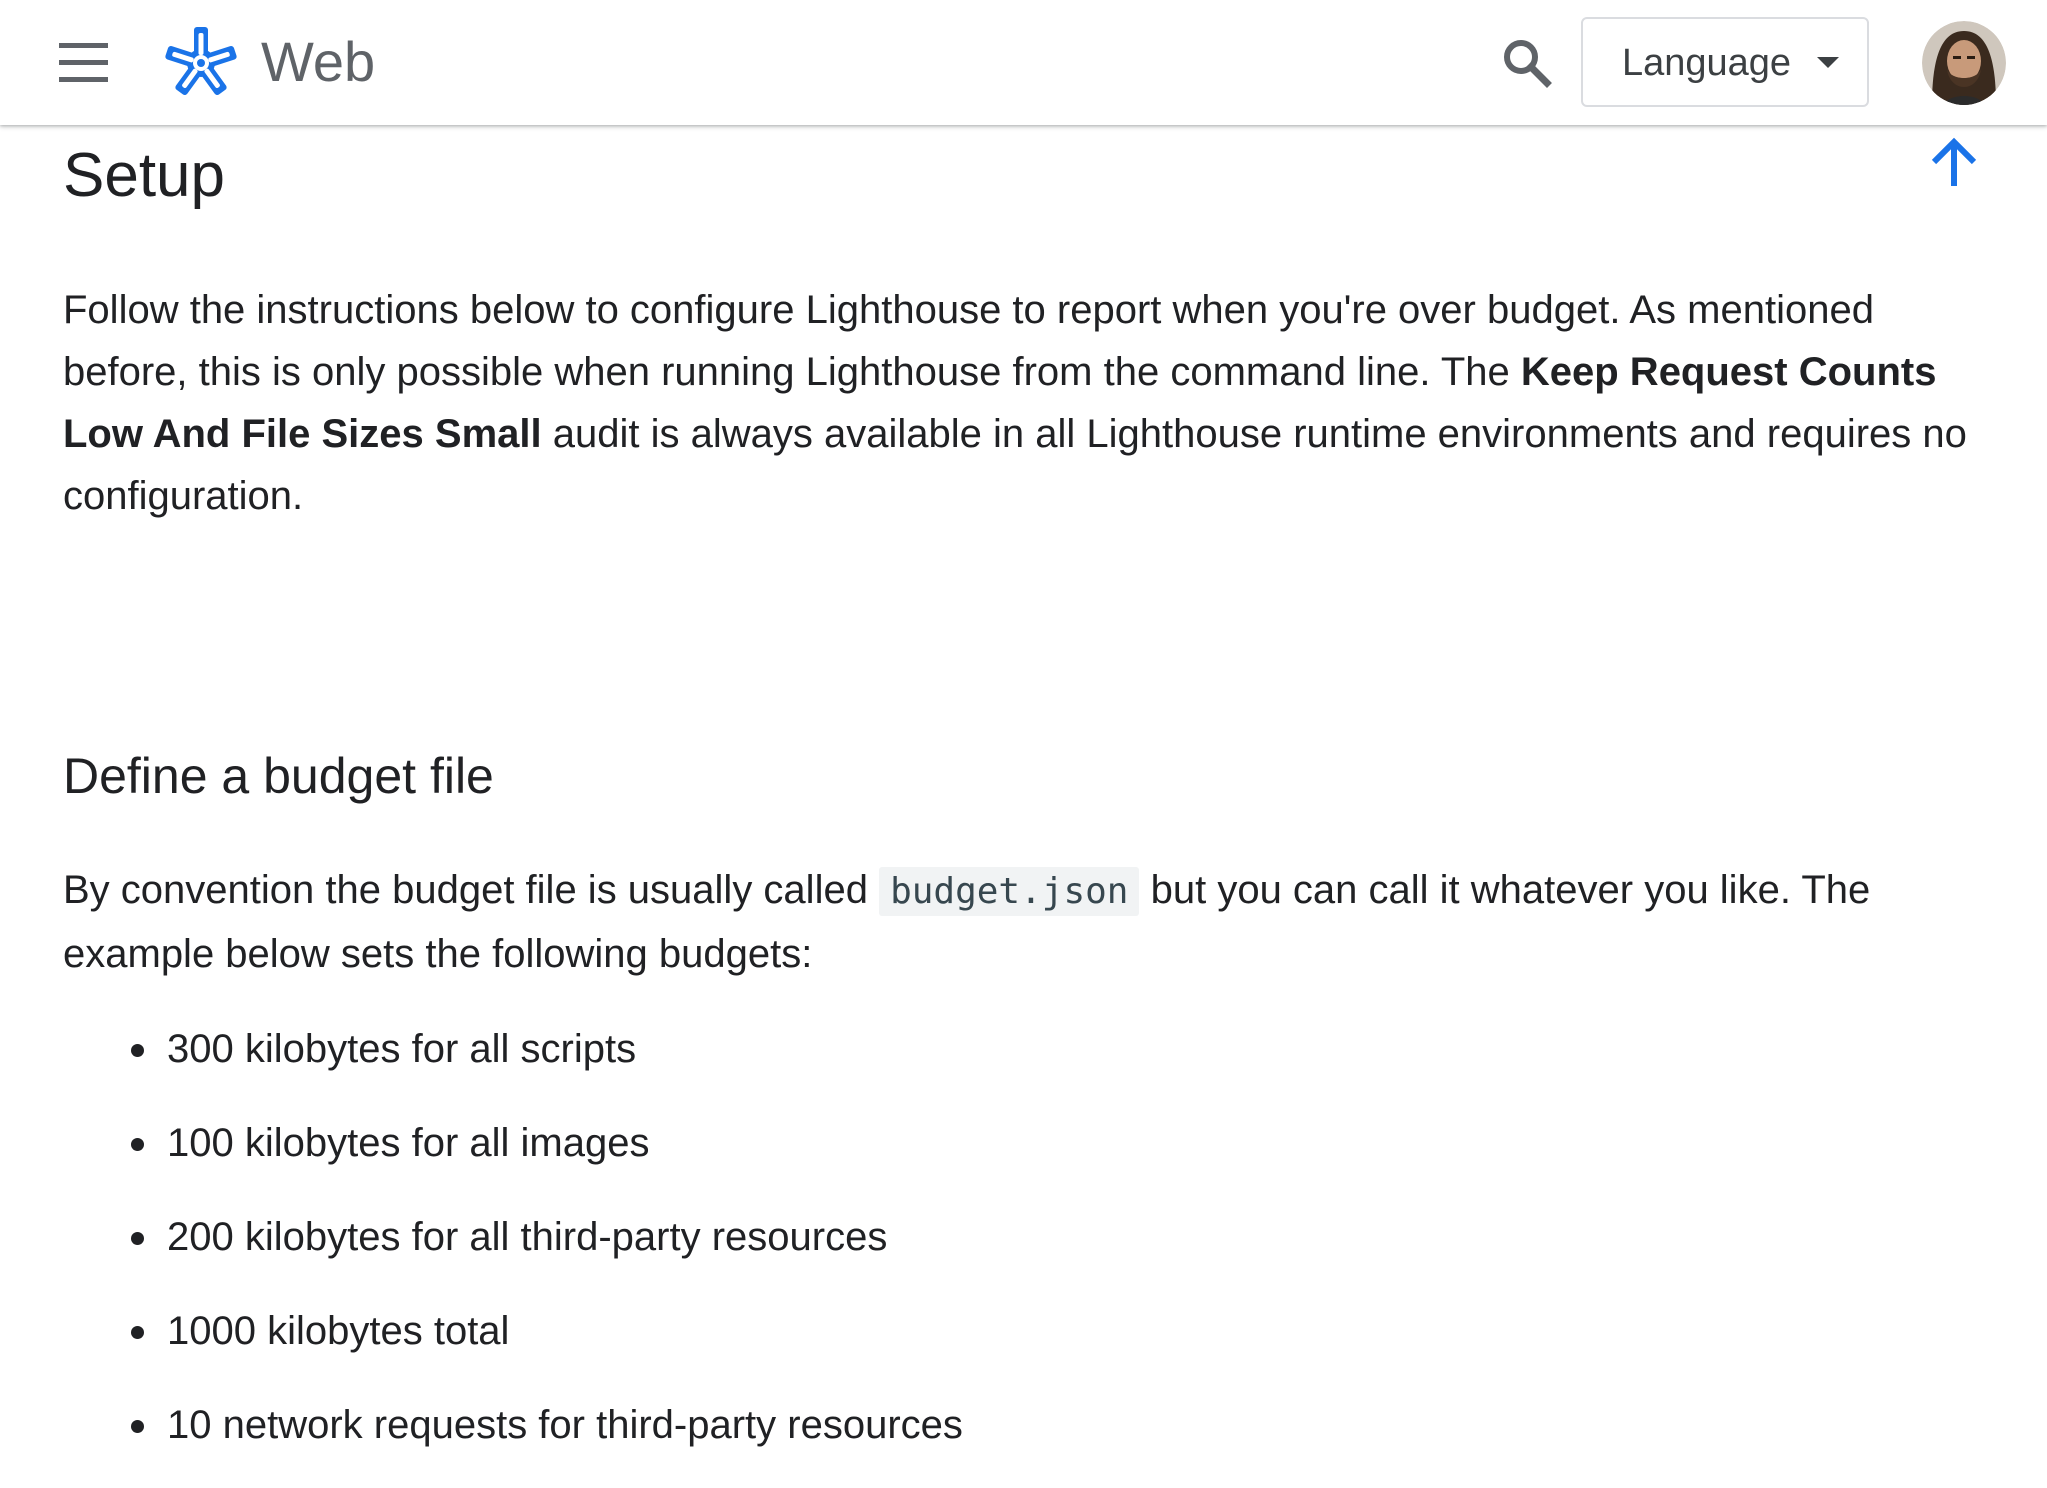  Describe the element at coordinates (1954, 163) in the screenshot. I see `arrow-up-icon` at that location.